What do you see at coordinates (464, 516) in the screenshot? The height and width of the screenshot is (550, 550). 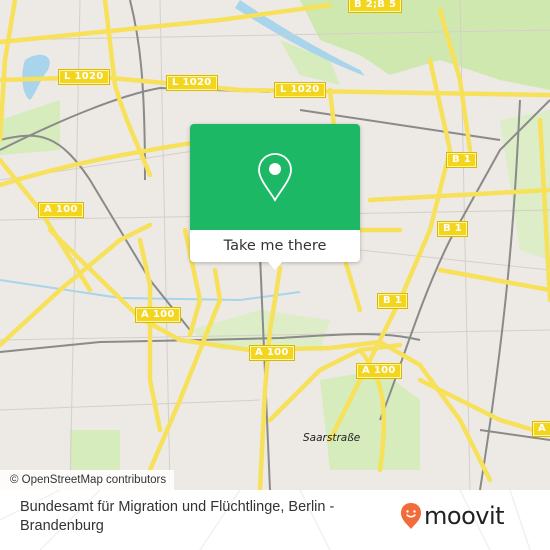 I see `moovit-wordmark: moovit` at bounding box center [464, 516].